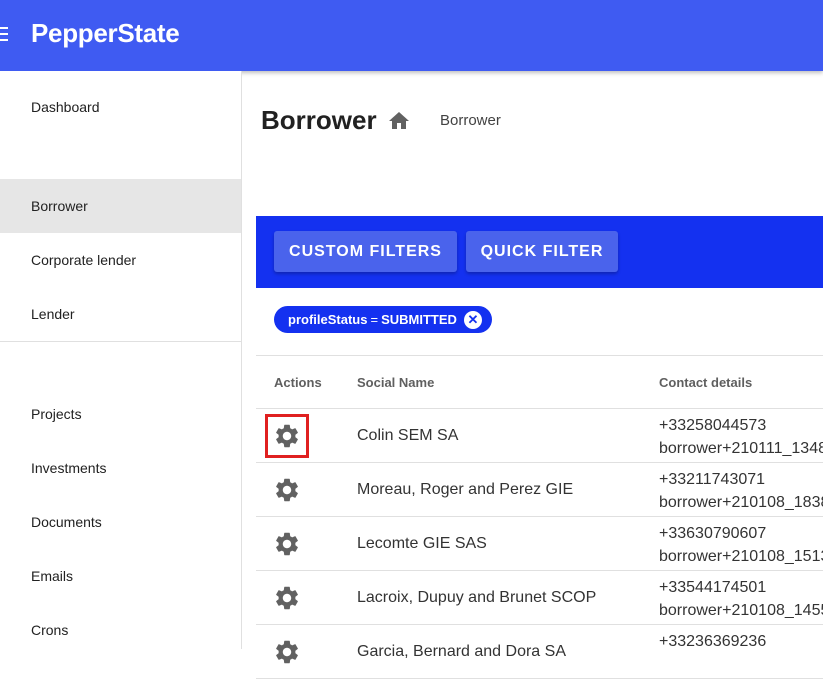 This screenshot has width=823, height=679. What do you see at coordinates (319, 120) in the screenshot?
I see `page-title: Borrower` at bounding box center [319, 120].